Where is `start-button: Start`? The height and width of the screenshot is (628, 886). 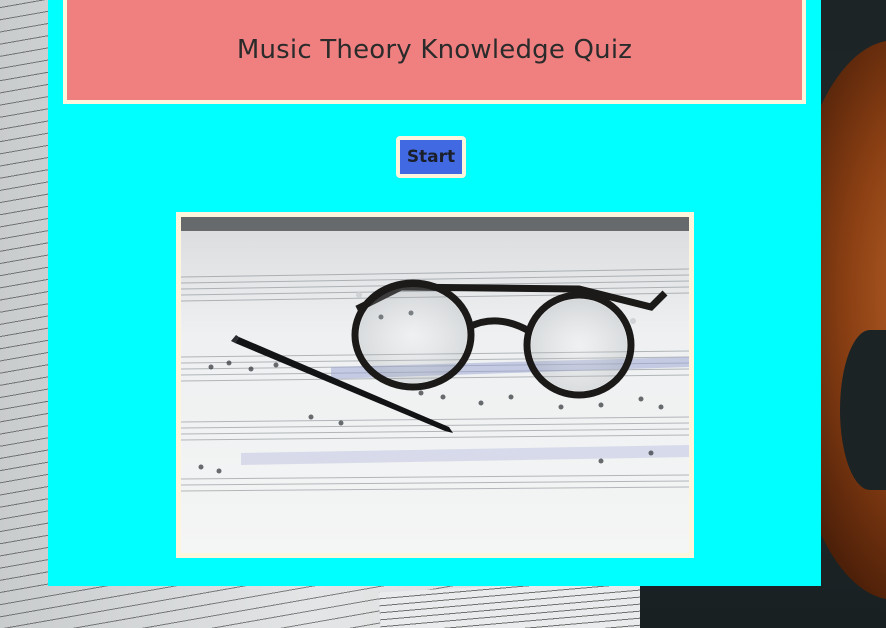
start-button: Start is located at coordinates (431, 157).